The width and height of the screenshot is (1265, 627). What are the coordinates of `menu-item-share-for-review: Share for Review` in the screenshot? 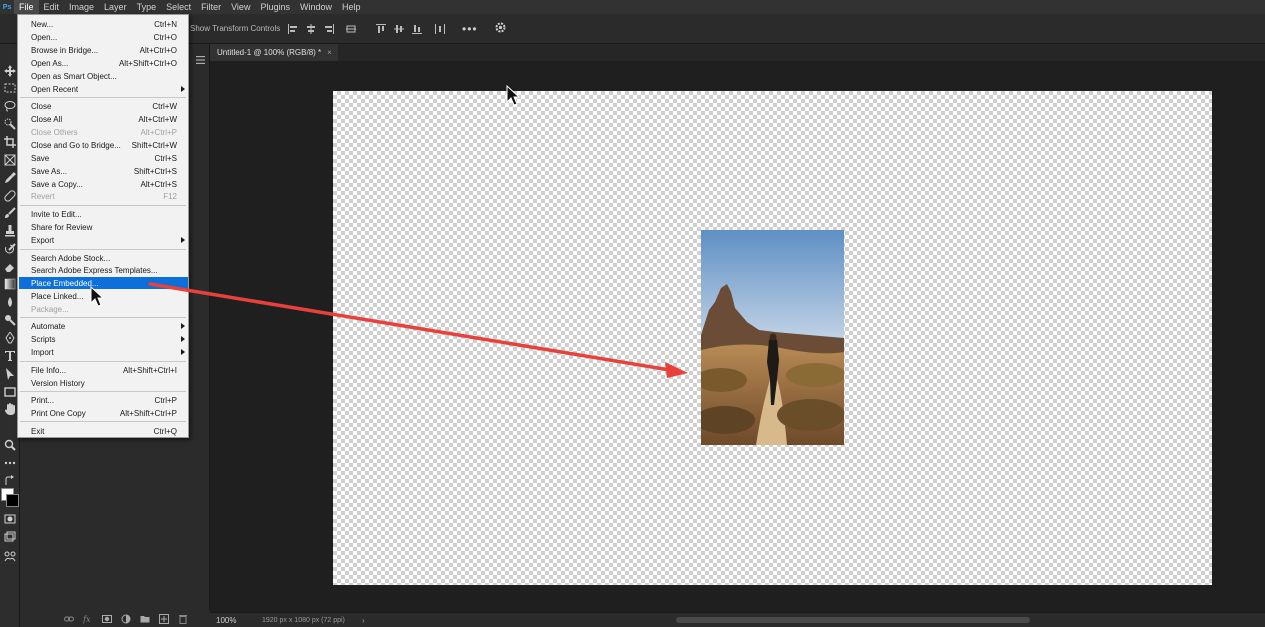 It's located at (103, 227).